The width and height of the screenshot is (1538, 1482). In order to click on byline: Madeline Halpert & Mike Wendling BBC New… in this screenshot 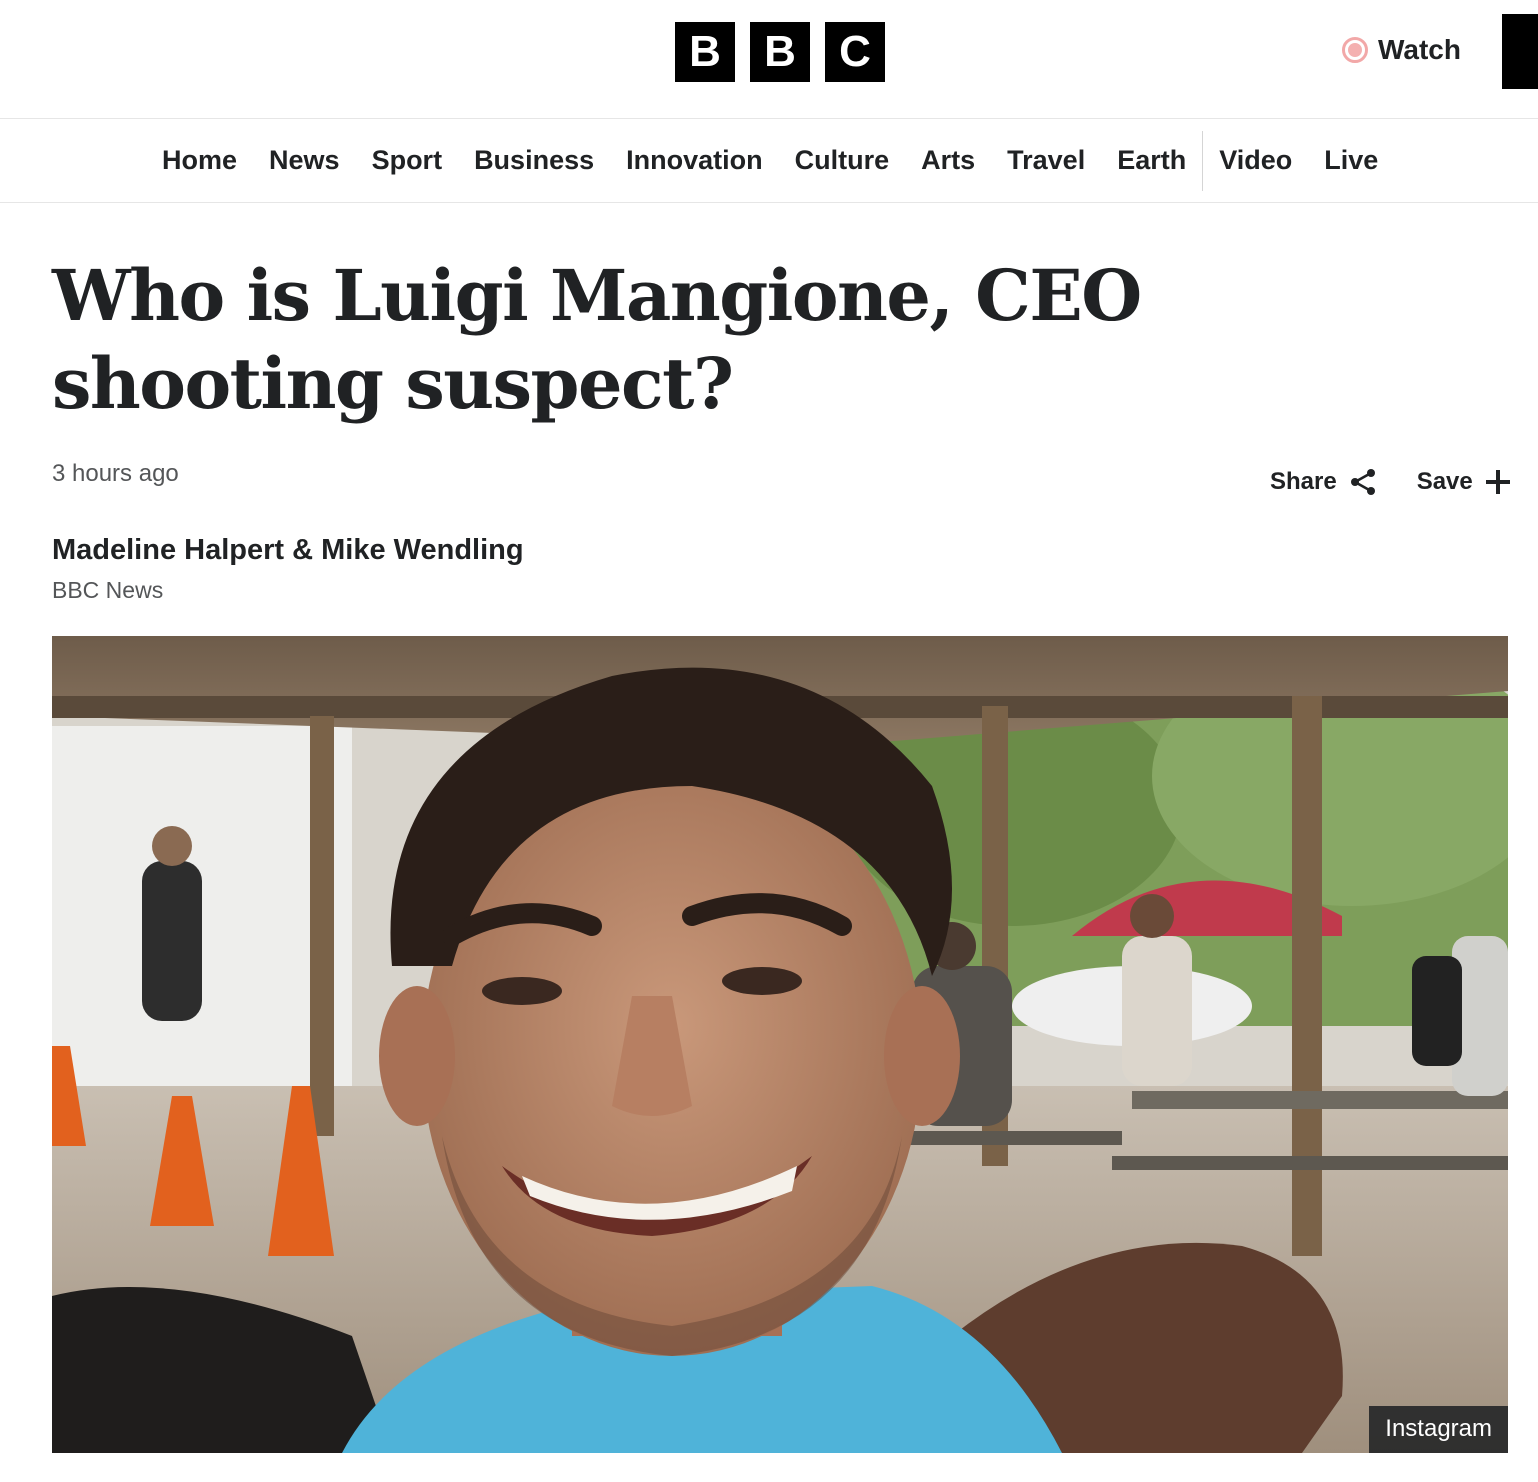, I will do `click(288, 569)`.